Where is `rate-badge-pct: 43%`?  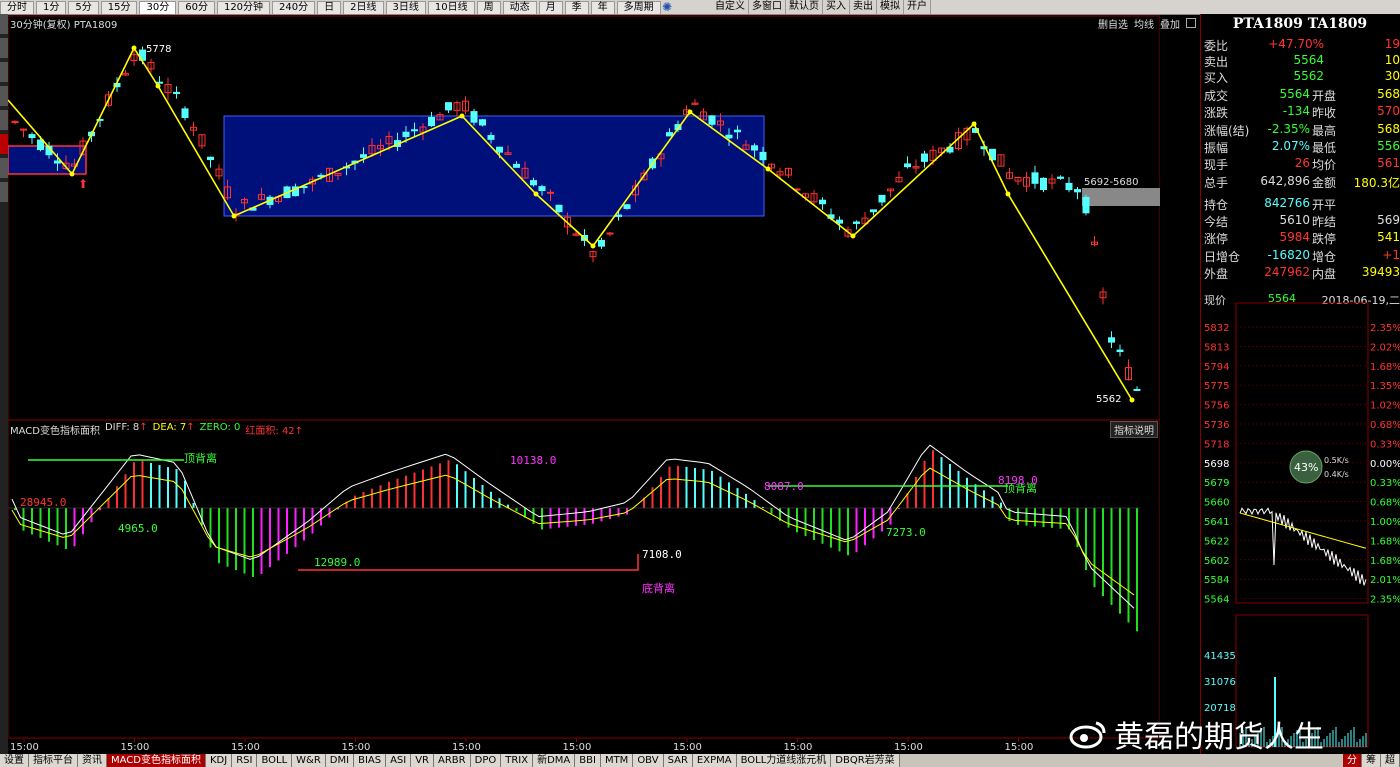 rate-badge-pct: 43% is located at coordinates (1306, 467).